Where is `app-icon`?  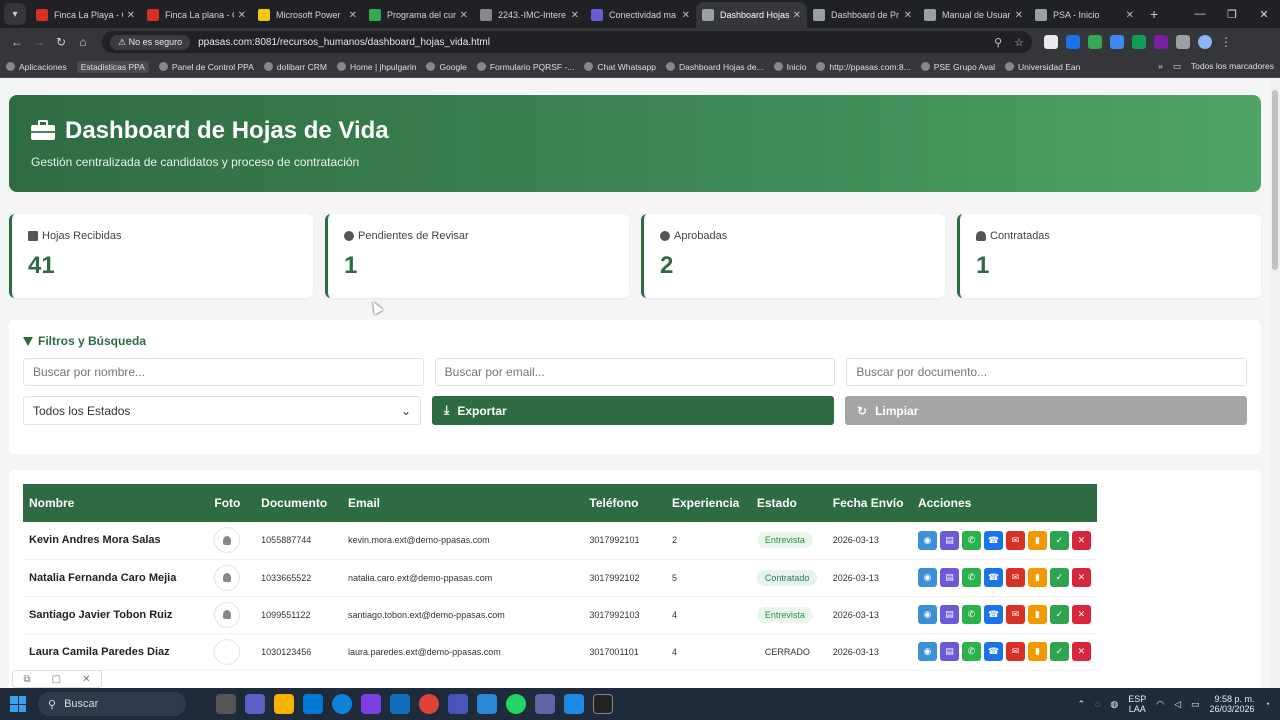
app-icon is located at coordinates (603, 704).